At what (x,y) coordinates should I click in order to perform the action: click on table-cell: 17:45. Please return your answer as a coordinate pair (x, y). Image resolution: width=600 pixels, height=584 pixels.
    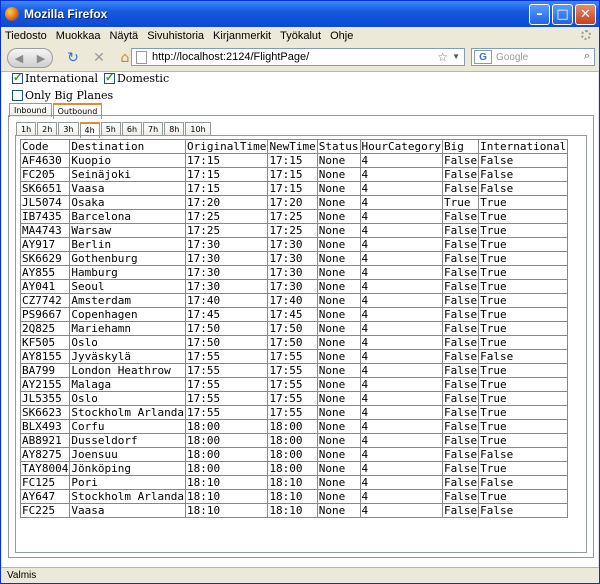
    Looking at the image, I should click on (226, 314).